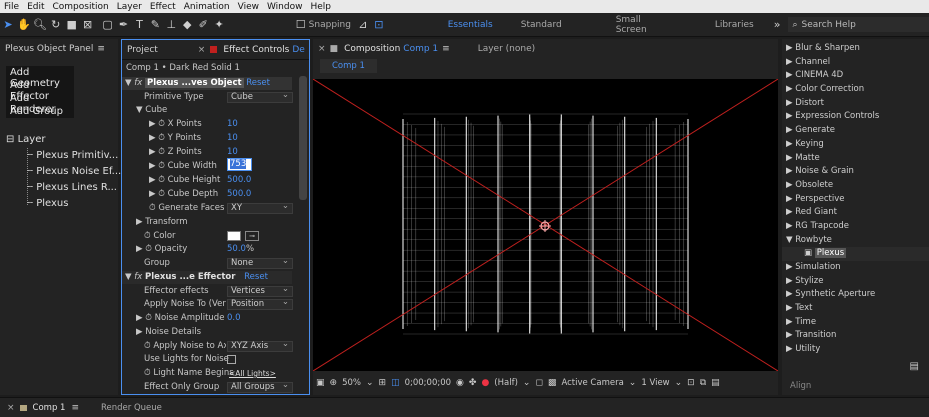 This screenshot has width=929, height=417. I want to click on effect-category-plexus: ▣ Plexus, so click(855, 254).